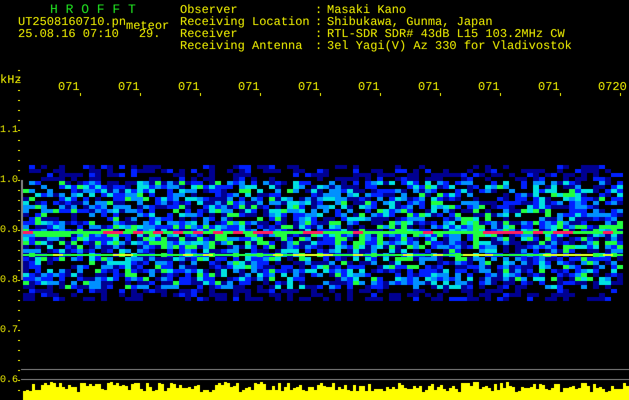 The width and height of the screenshot is (629, 400). I want to click on frequency-label: 0.8, so click(9, 281).